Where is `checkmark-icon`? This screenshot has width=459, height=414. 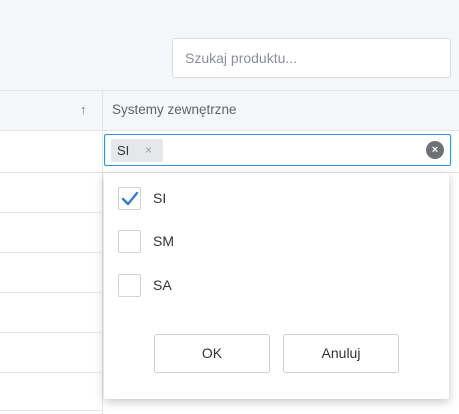
checkmark-icon is located at coordinates (130, 198).